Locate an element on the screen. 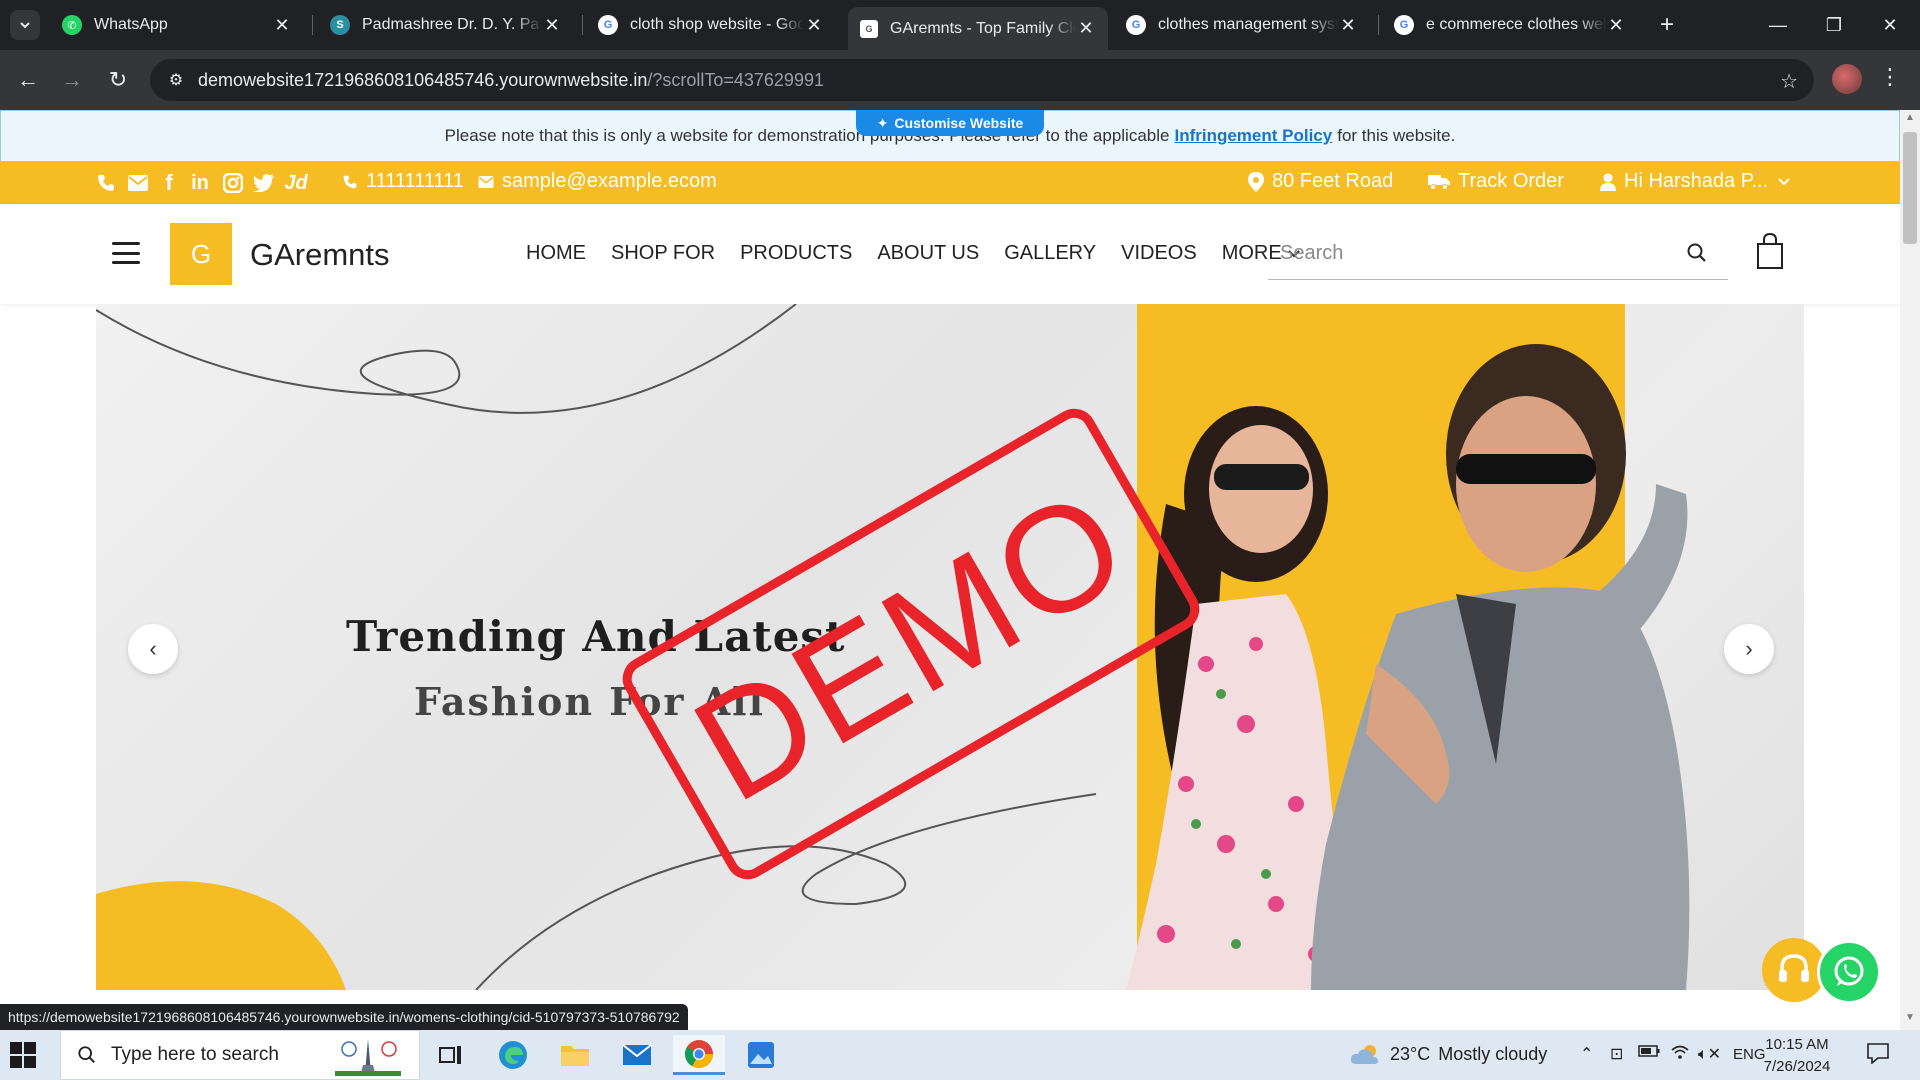 This screenshot has height=1080, width=1920. close-window-button: ✕ is located at coordinates (1890, 25).